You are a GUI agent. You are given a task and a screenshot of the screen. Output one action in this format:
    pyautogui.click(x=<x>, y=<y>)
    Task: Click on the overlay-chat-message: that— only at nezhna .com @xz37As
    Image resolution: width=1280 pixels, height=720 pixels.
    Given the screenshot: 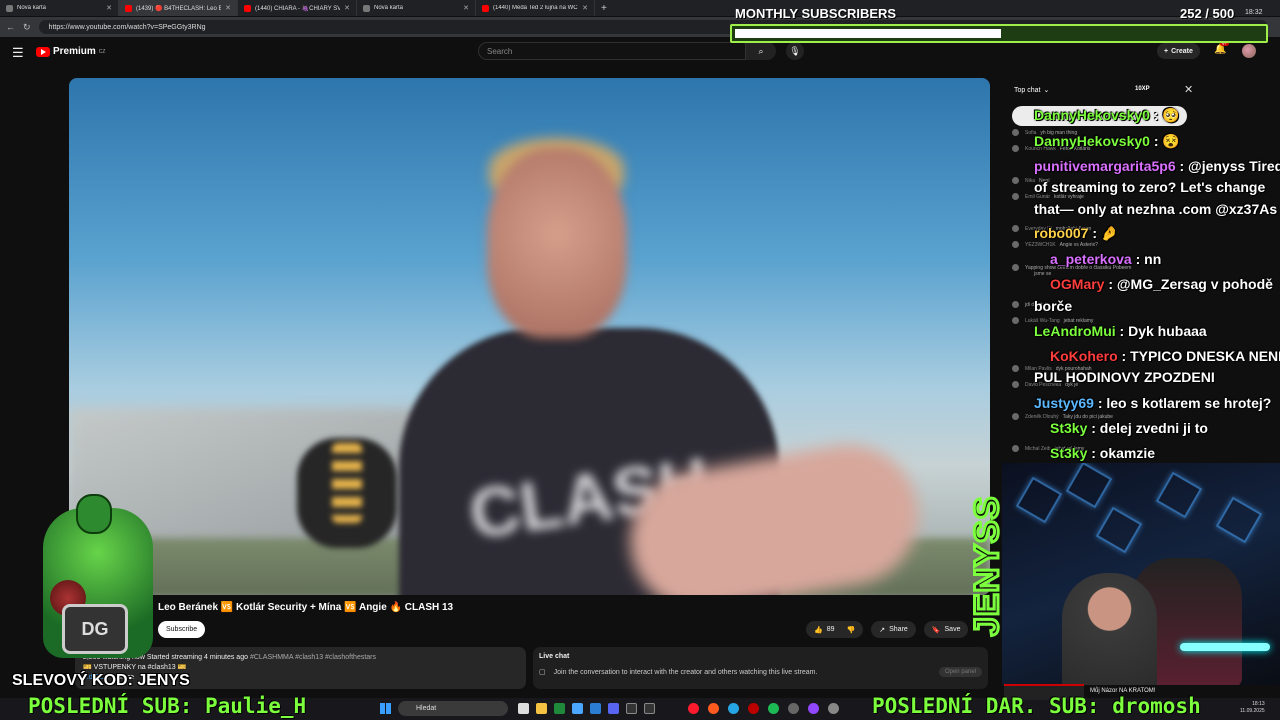 What is the action you would take?
    pyautogui.click(x=1156, y=209)
    